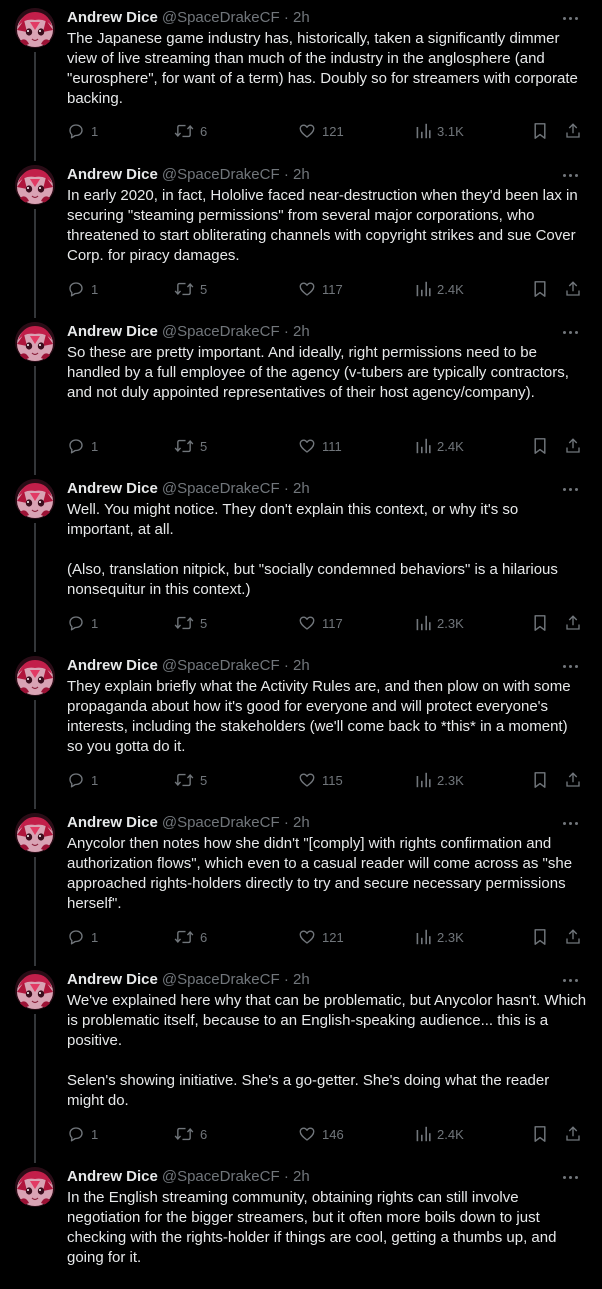  I want to click on more-icon, so click(570, 18).